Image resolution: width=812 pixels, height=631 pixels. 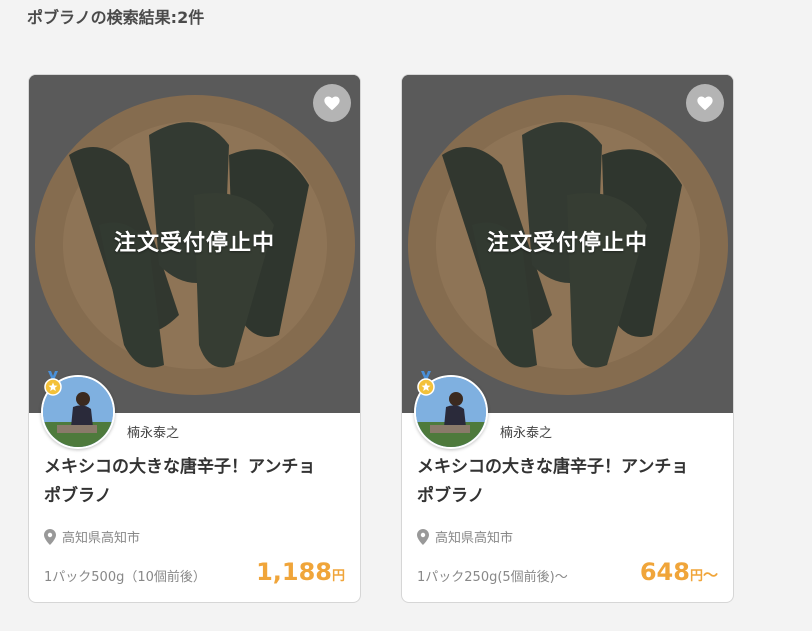 I want to click on unit-description: 1パック250g(5個前後)〜, so click(x=492, y=577).